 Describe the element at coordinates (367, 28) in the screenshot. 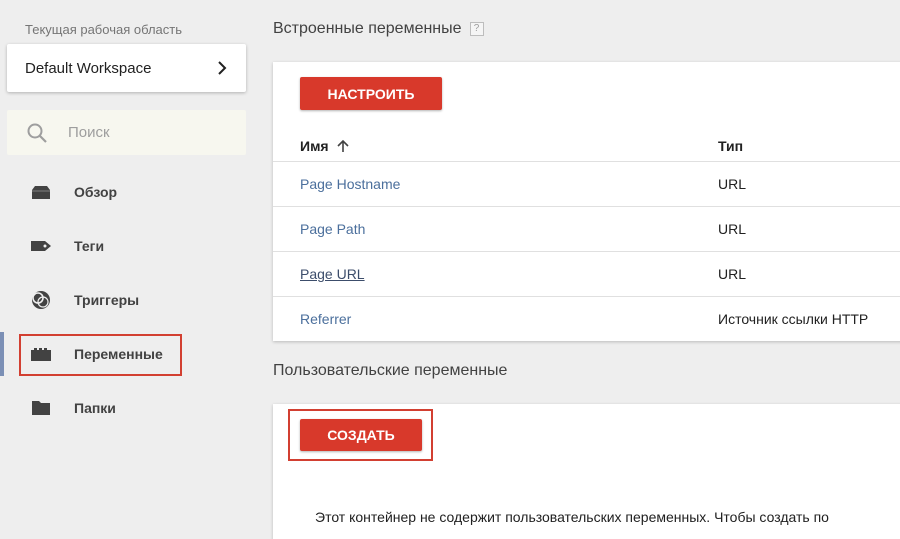

I see `builtin-variables-title: Встроенные переменные` at that location.